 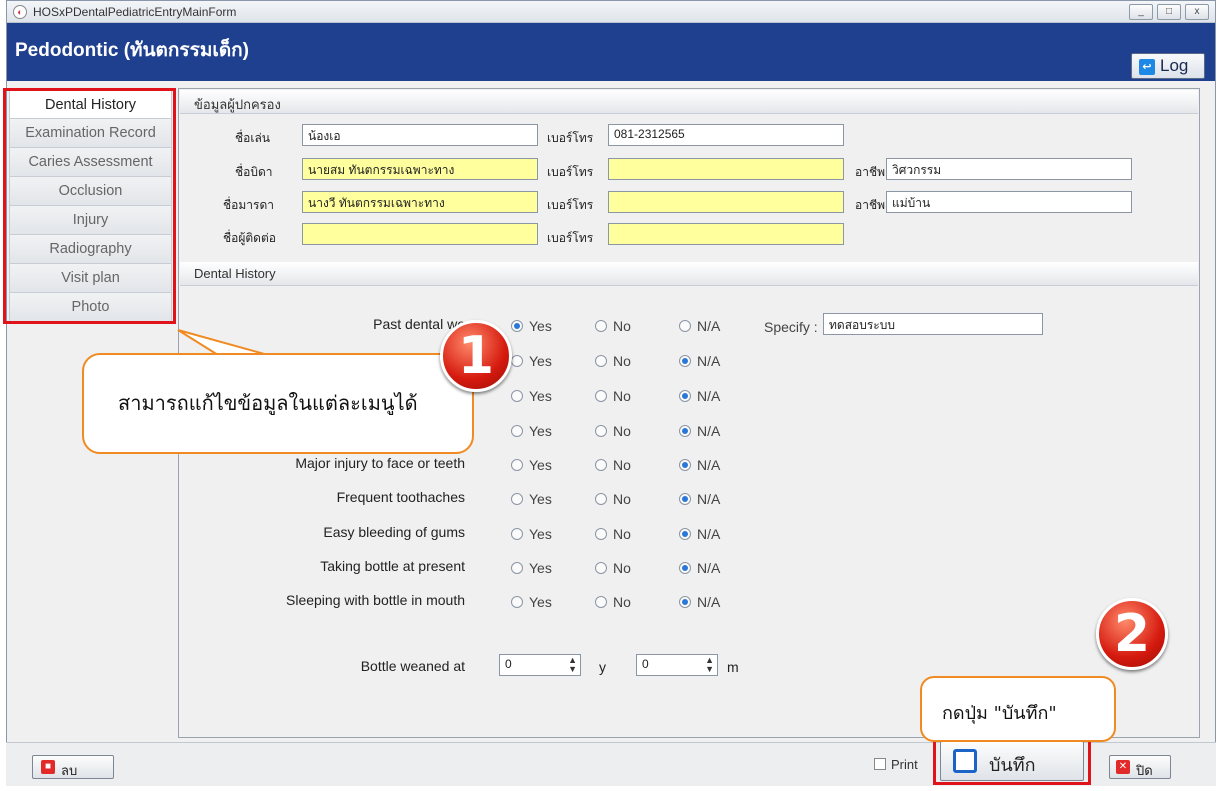 I want to click on step-two-badge: 2, so click(x=1132, y=634).